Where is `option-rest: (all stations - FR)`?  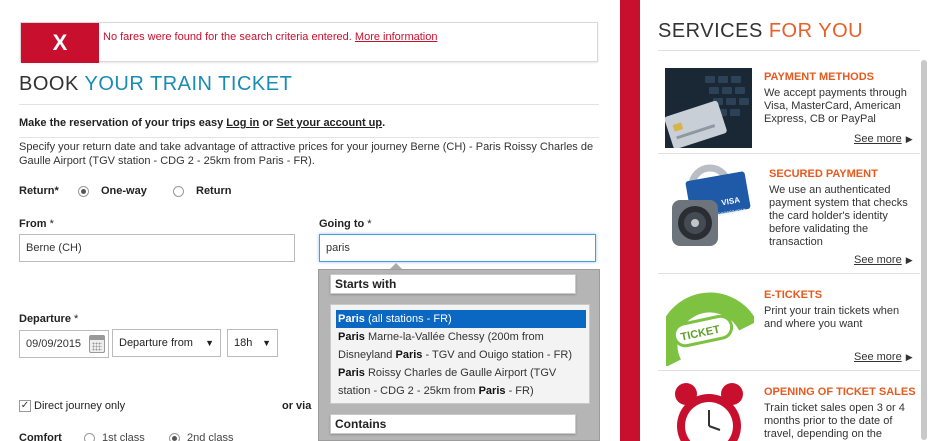 option-rest: (all stations - FR) is located at coordinates (408, 319).